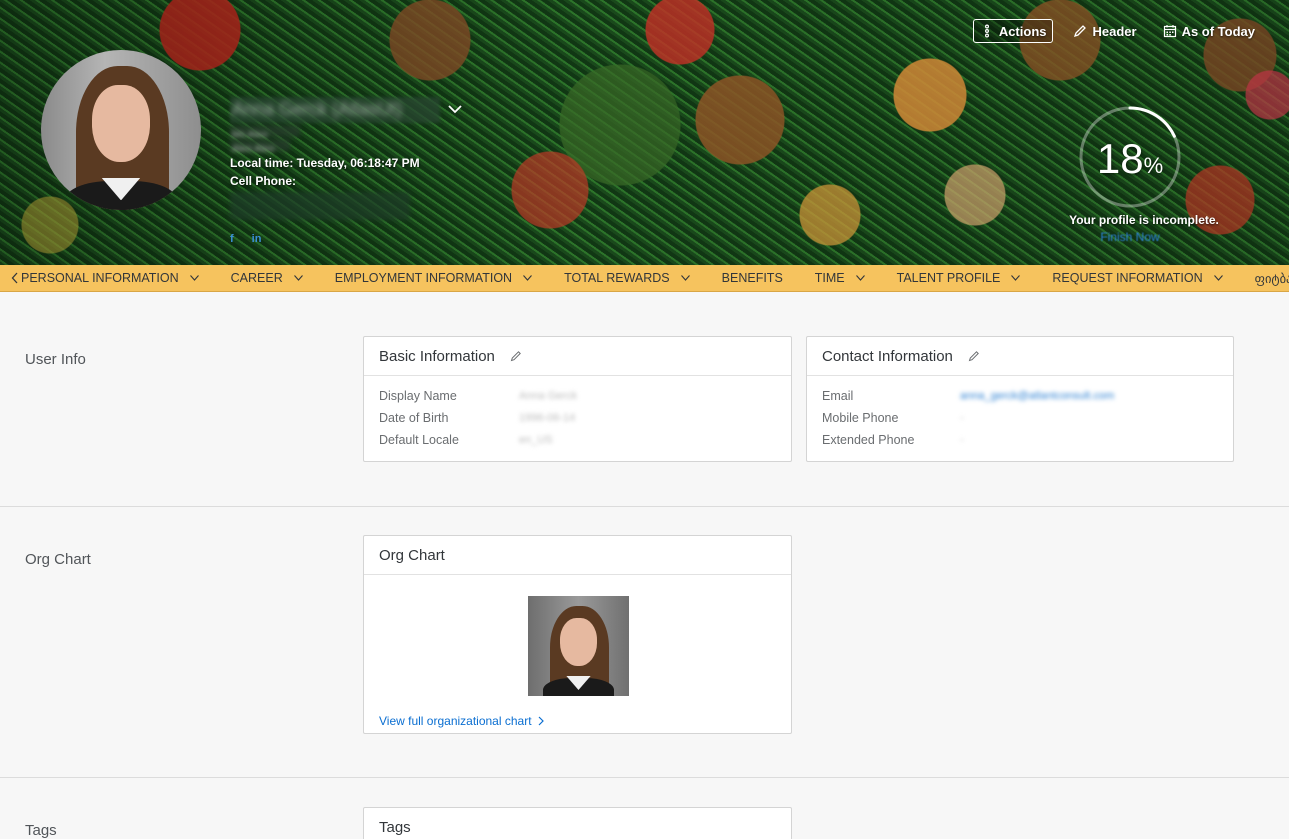  What do you see at coordinates (860, 418) in the screenshot?
I see `field-label: Mobile Phone` at bounding box center [860, 418].